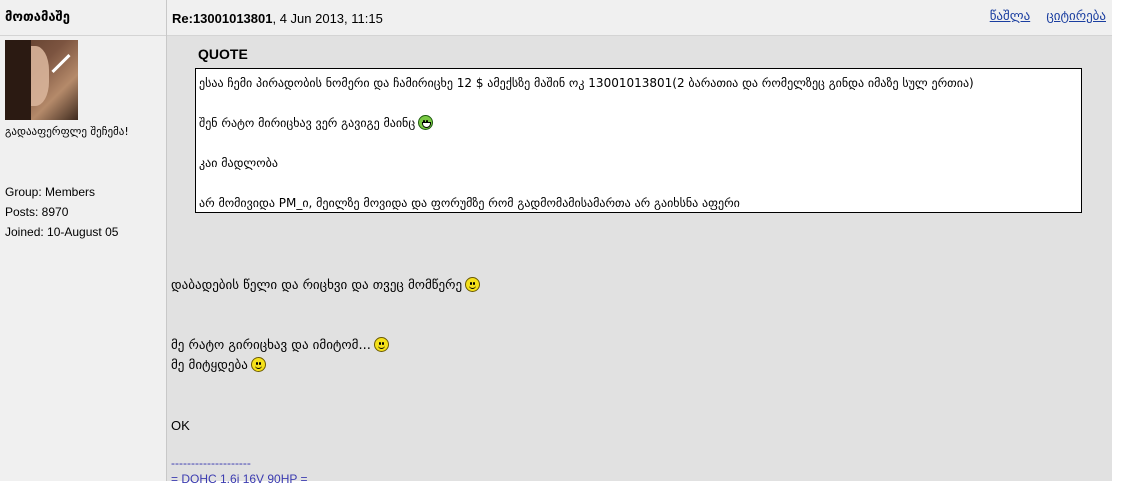 Image resolution: width=1122 pixels, height=487 pixels. What do you see at coordinates (180, 425) in the screenshot?
I see `post-line: OK` at bounding box center [180, 425].